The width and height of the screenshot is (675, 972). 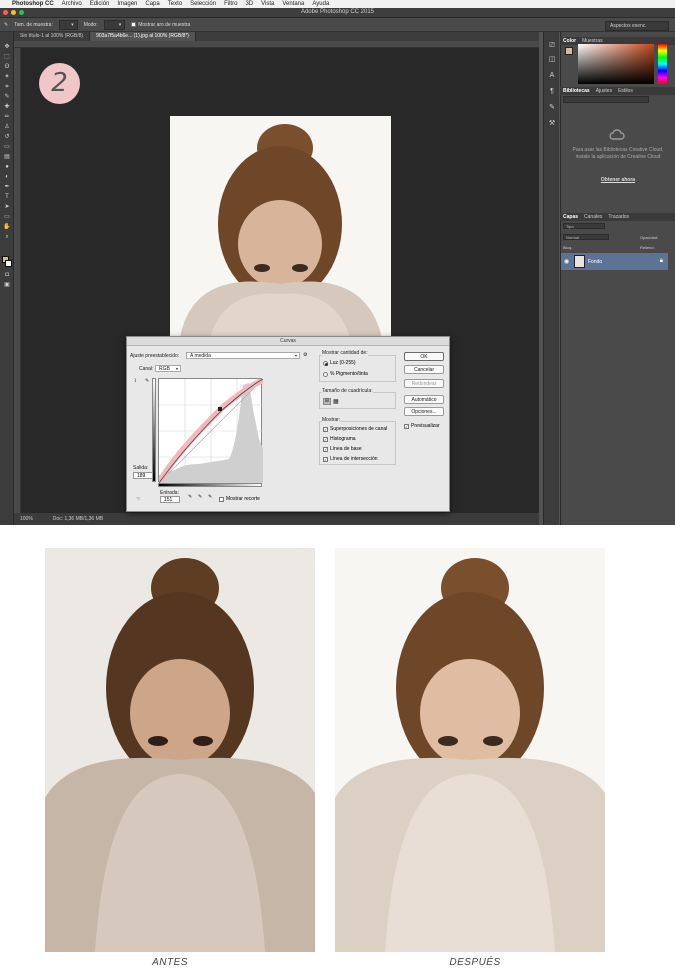 I want to click on quick-mask-icon: ◘, so click(x=7, y=275).